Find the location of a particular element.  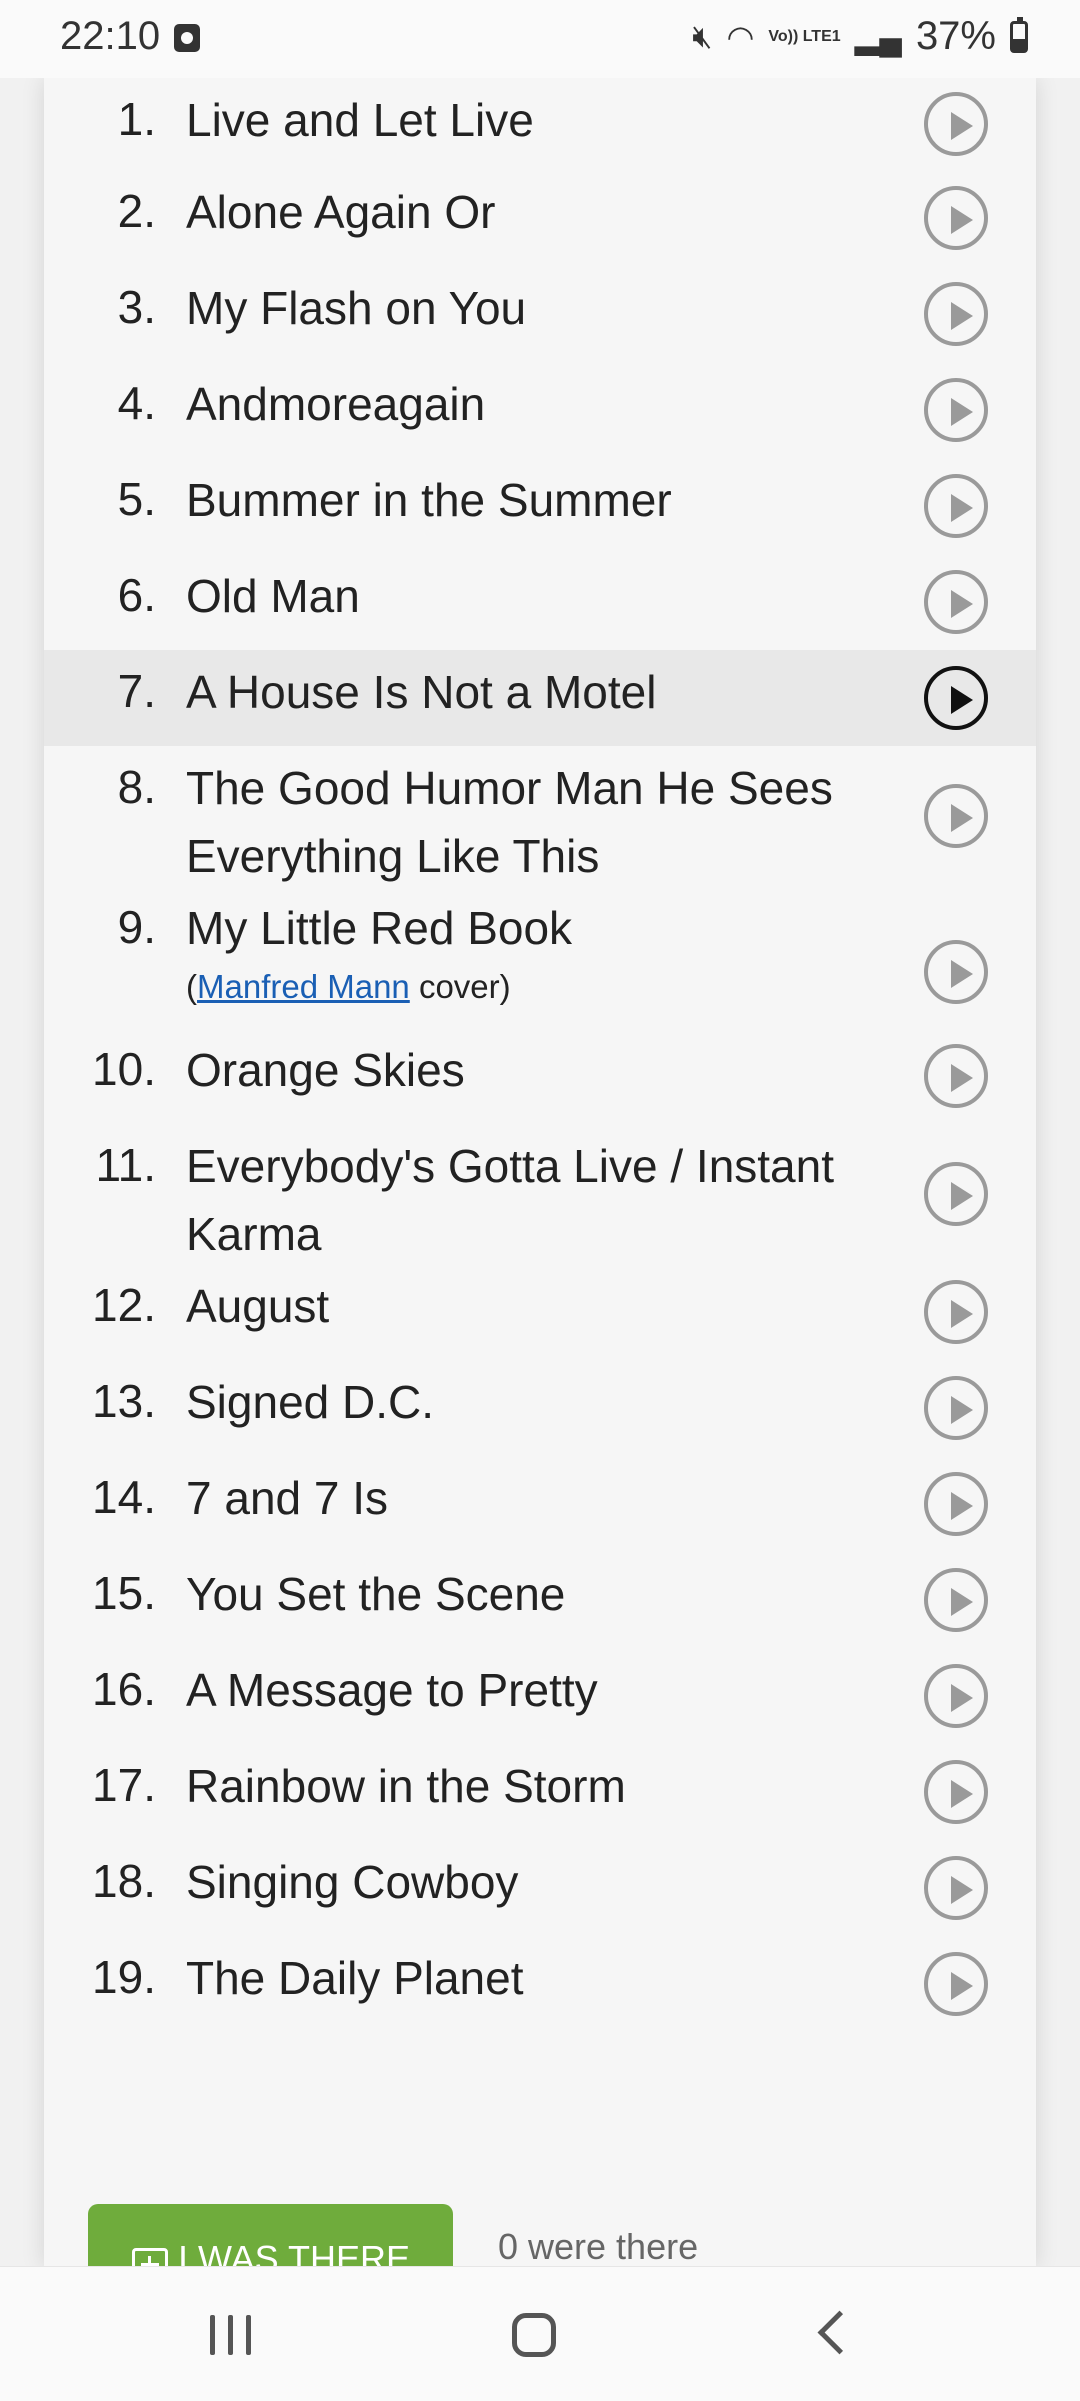

track-title: Live and Let Live is located at coordinates (360, 120).